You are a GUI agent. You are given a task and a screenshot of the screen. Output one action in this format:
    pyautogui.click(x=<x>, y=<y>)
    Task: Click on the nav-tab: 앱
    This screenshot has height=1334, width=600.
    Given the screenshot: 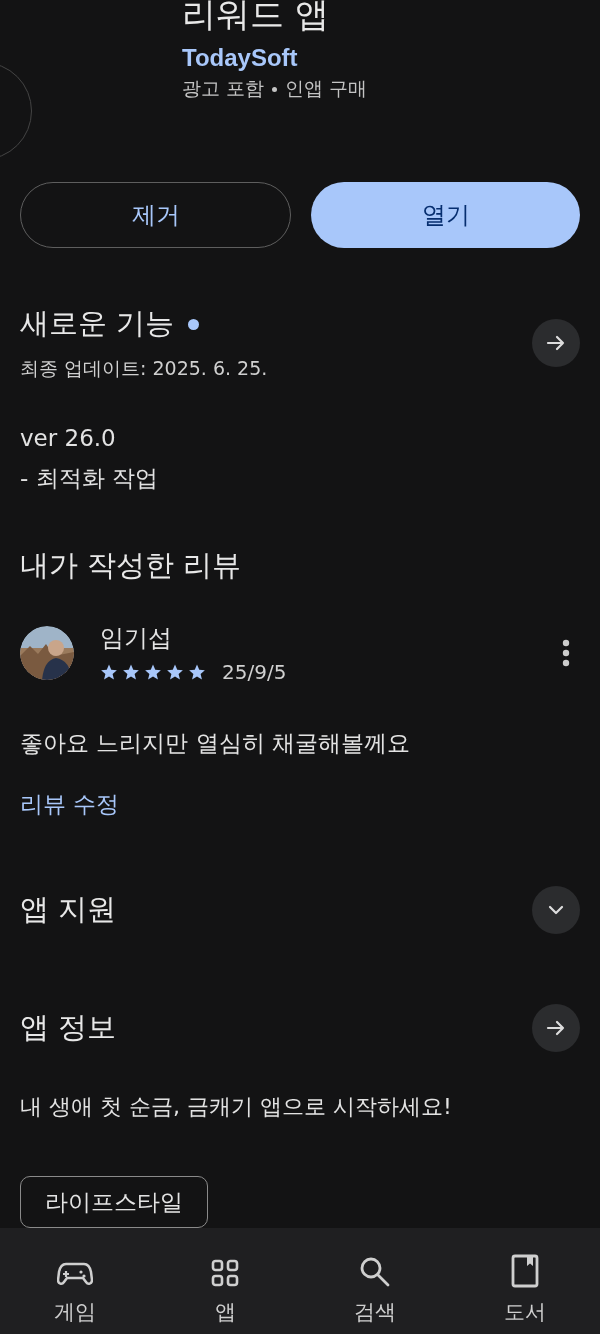 What is the action you would take?
    pyautogui.click(x=225, y=1281)
    